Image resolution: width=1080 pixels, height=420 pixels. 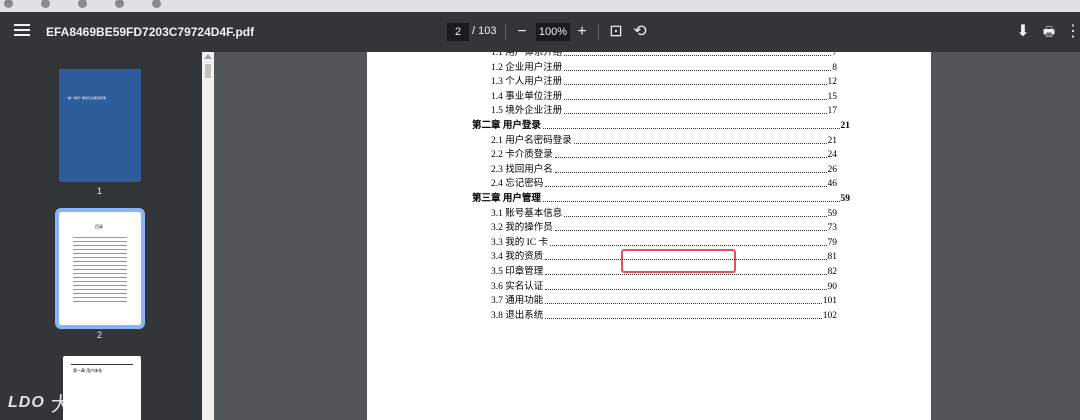 I want to click on toc-page-number: 15, so click(x=832, y=96).